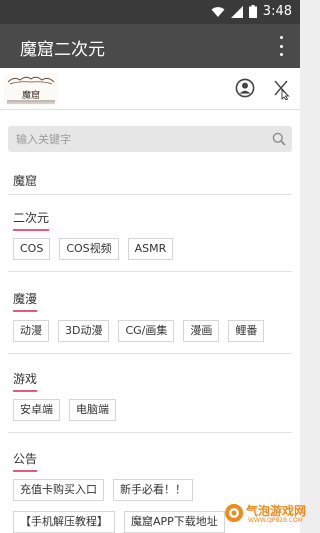  What do you see at coordinates (277, 11) in the screenshot?
I see `status-time: 3:48` at bounding box center [277, 11].